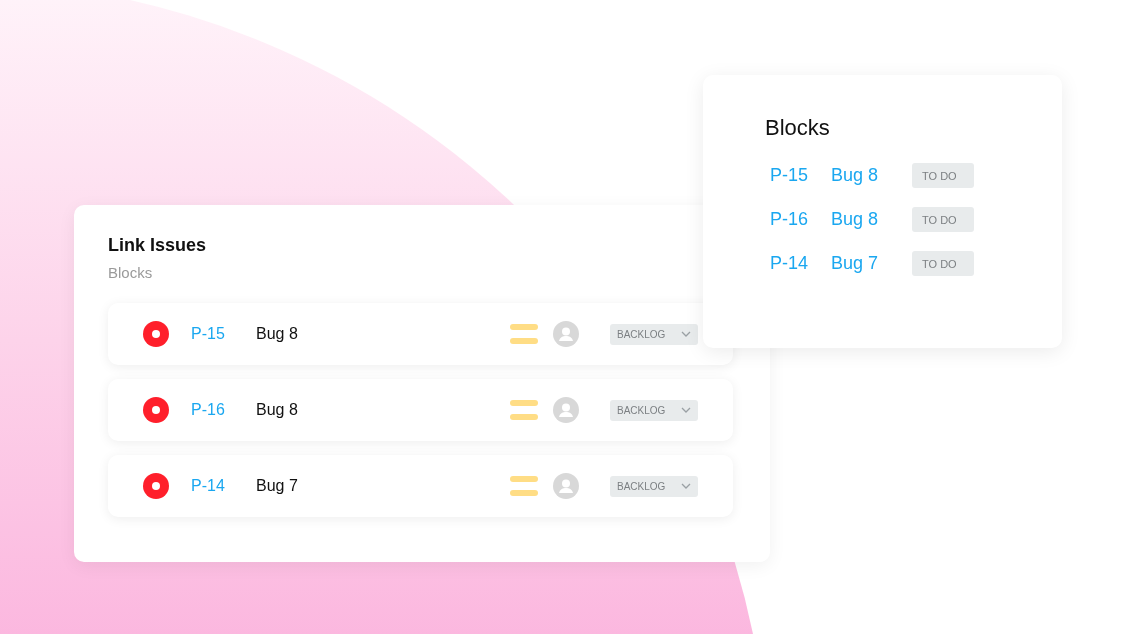 The image size is (1134, 634). Describe the element at coordinates (131, 272) in the screenshot. I see `card-subtitle: Blocks` at that location.